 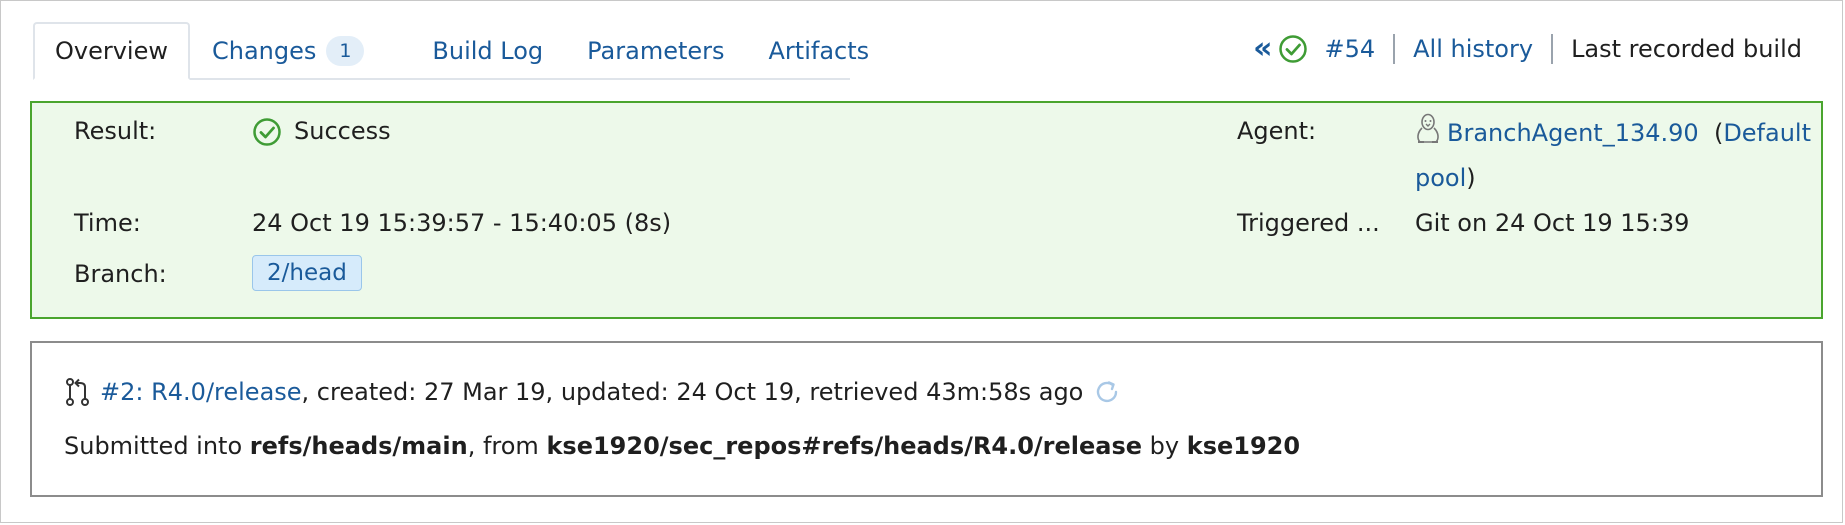 I want to click on result-label: Result:, so click(x=115, y=131).